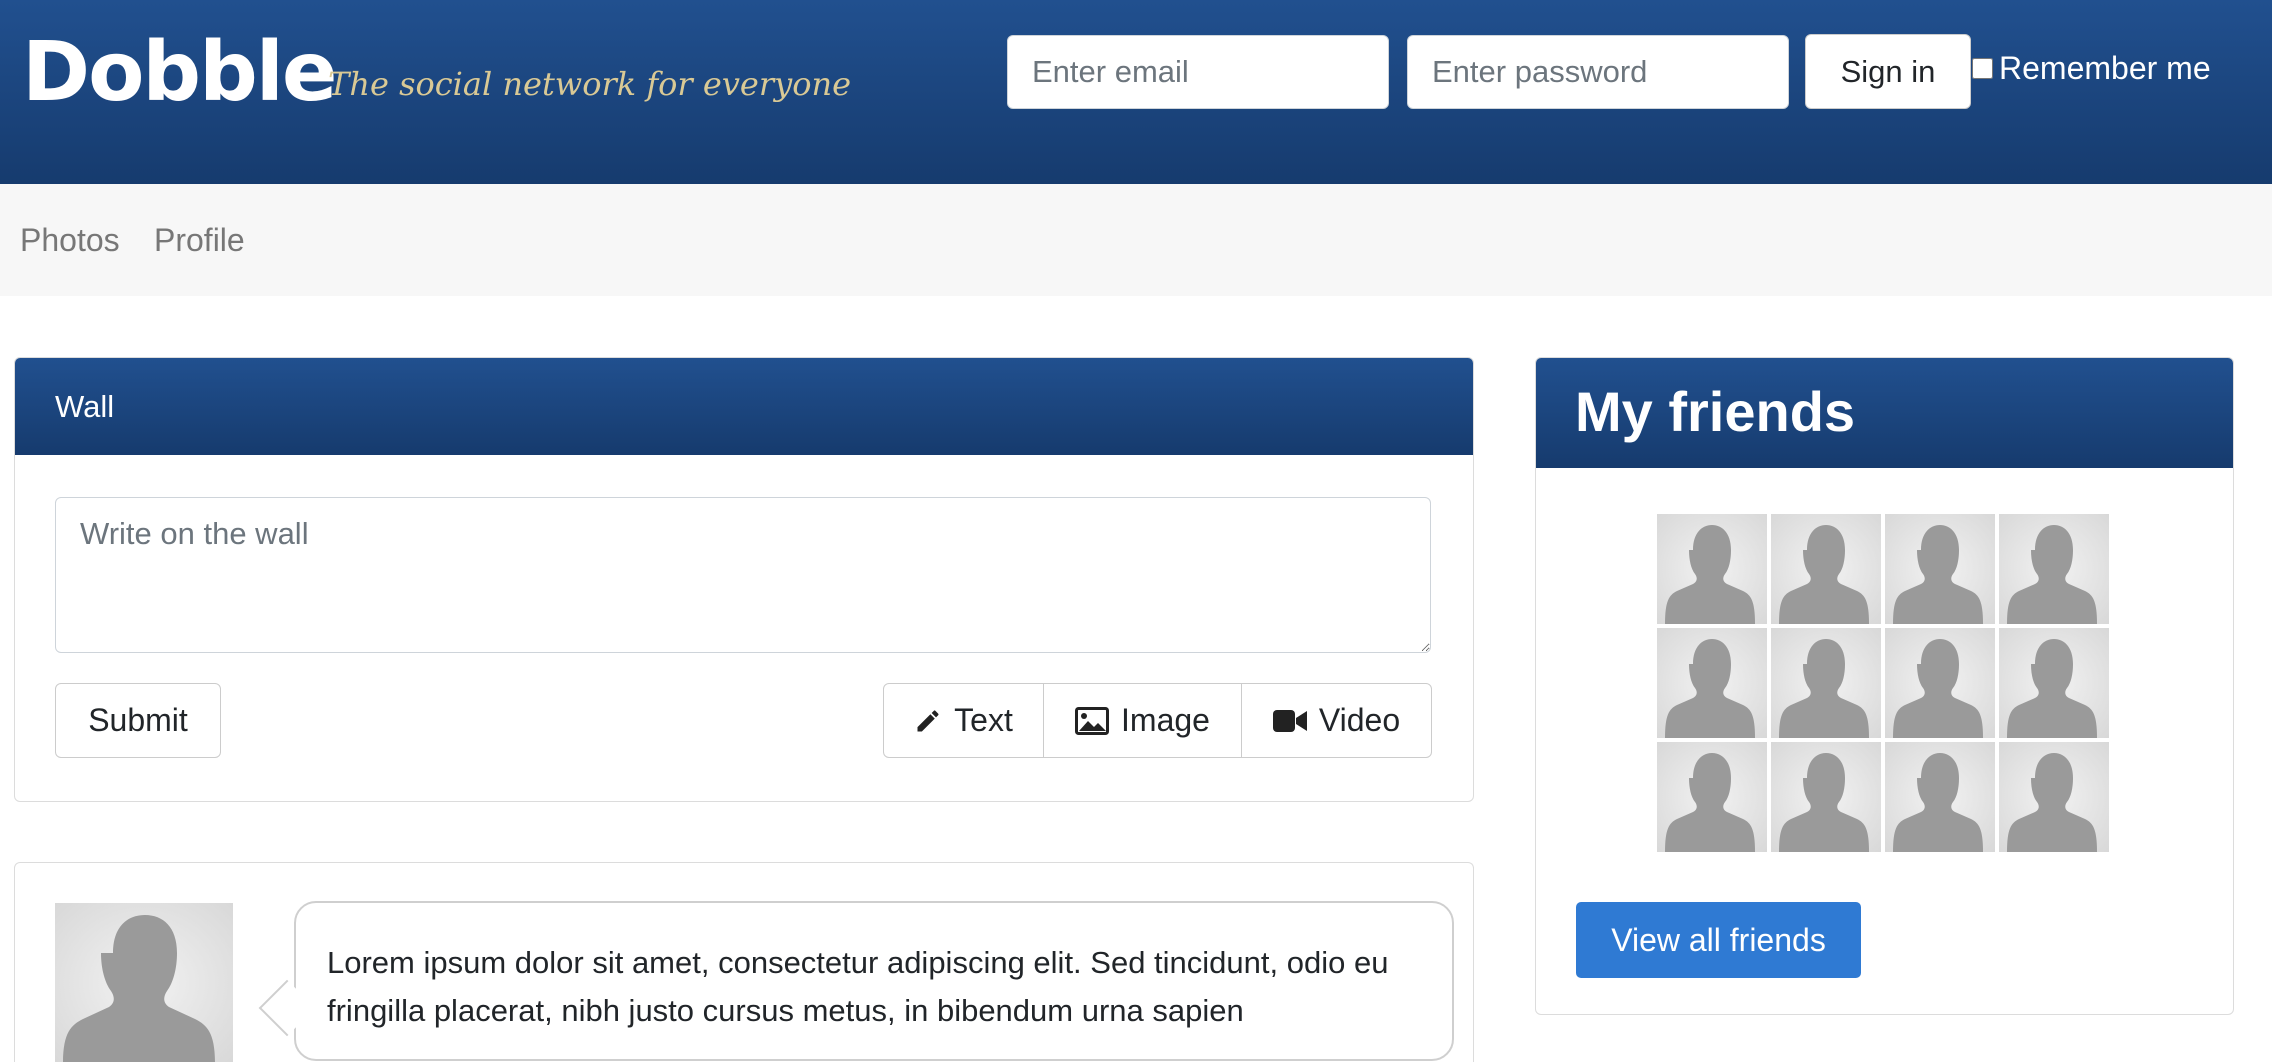 This screenshot has height=1062, width=2272. I want to click on site-logo: Dobble, so click(180, 73).